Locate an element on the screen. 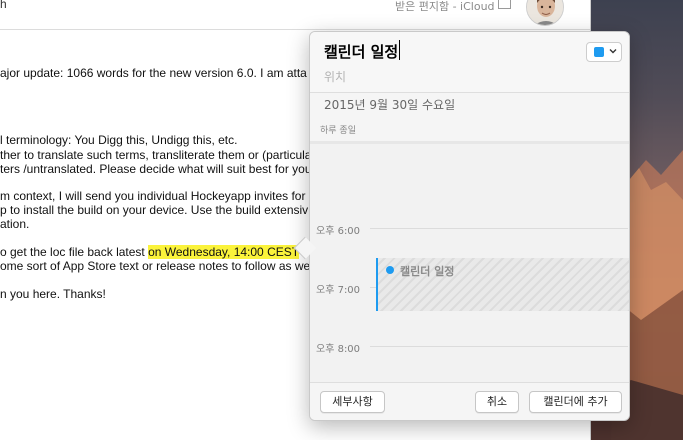  mail-body-line: ation. is located at coordinates (15, 224).